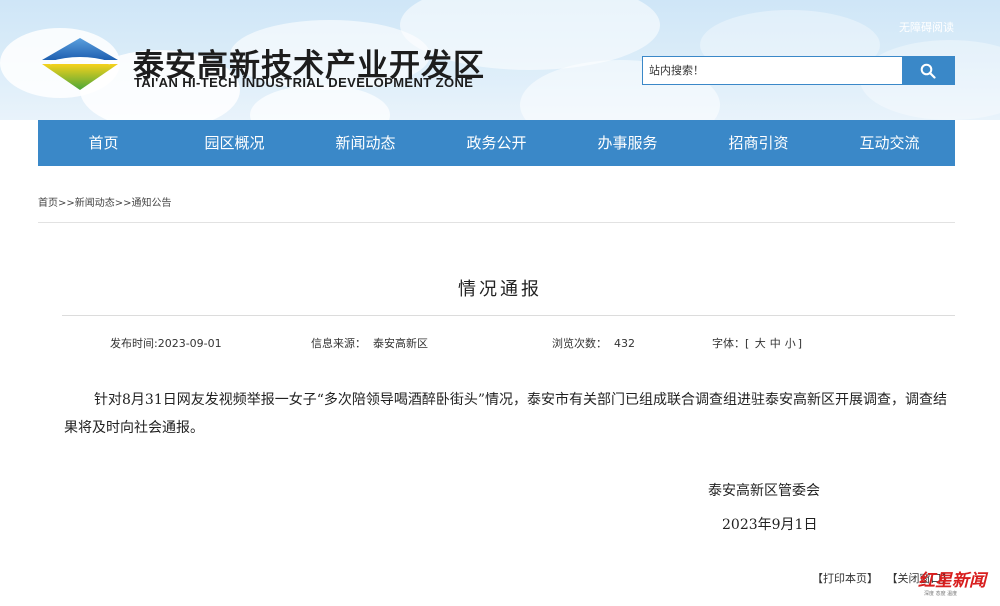  I want to click on font-size-small: 小, so click(790, 343).